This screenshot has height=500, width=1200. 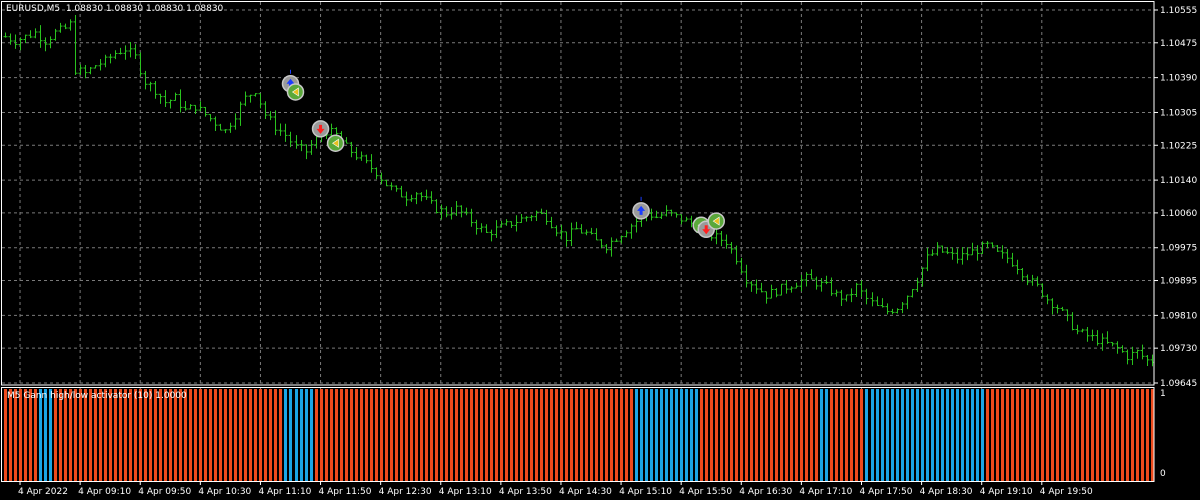 What do you see at coordinates (295, 92) in the screenshot?
I see `exit-flag-signal` at bounding box center [295, 92].